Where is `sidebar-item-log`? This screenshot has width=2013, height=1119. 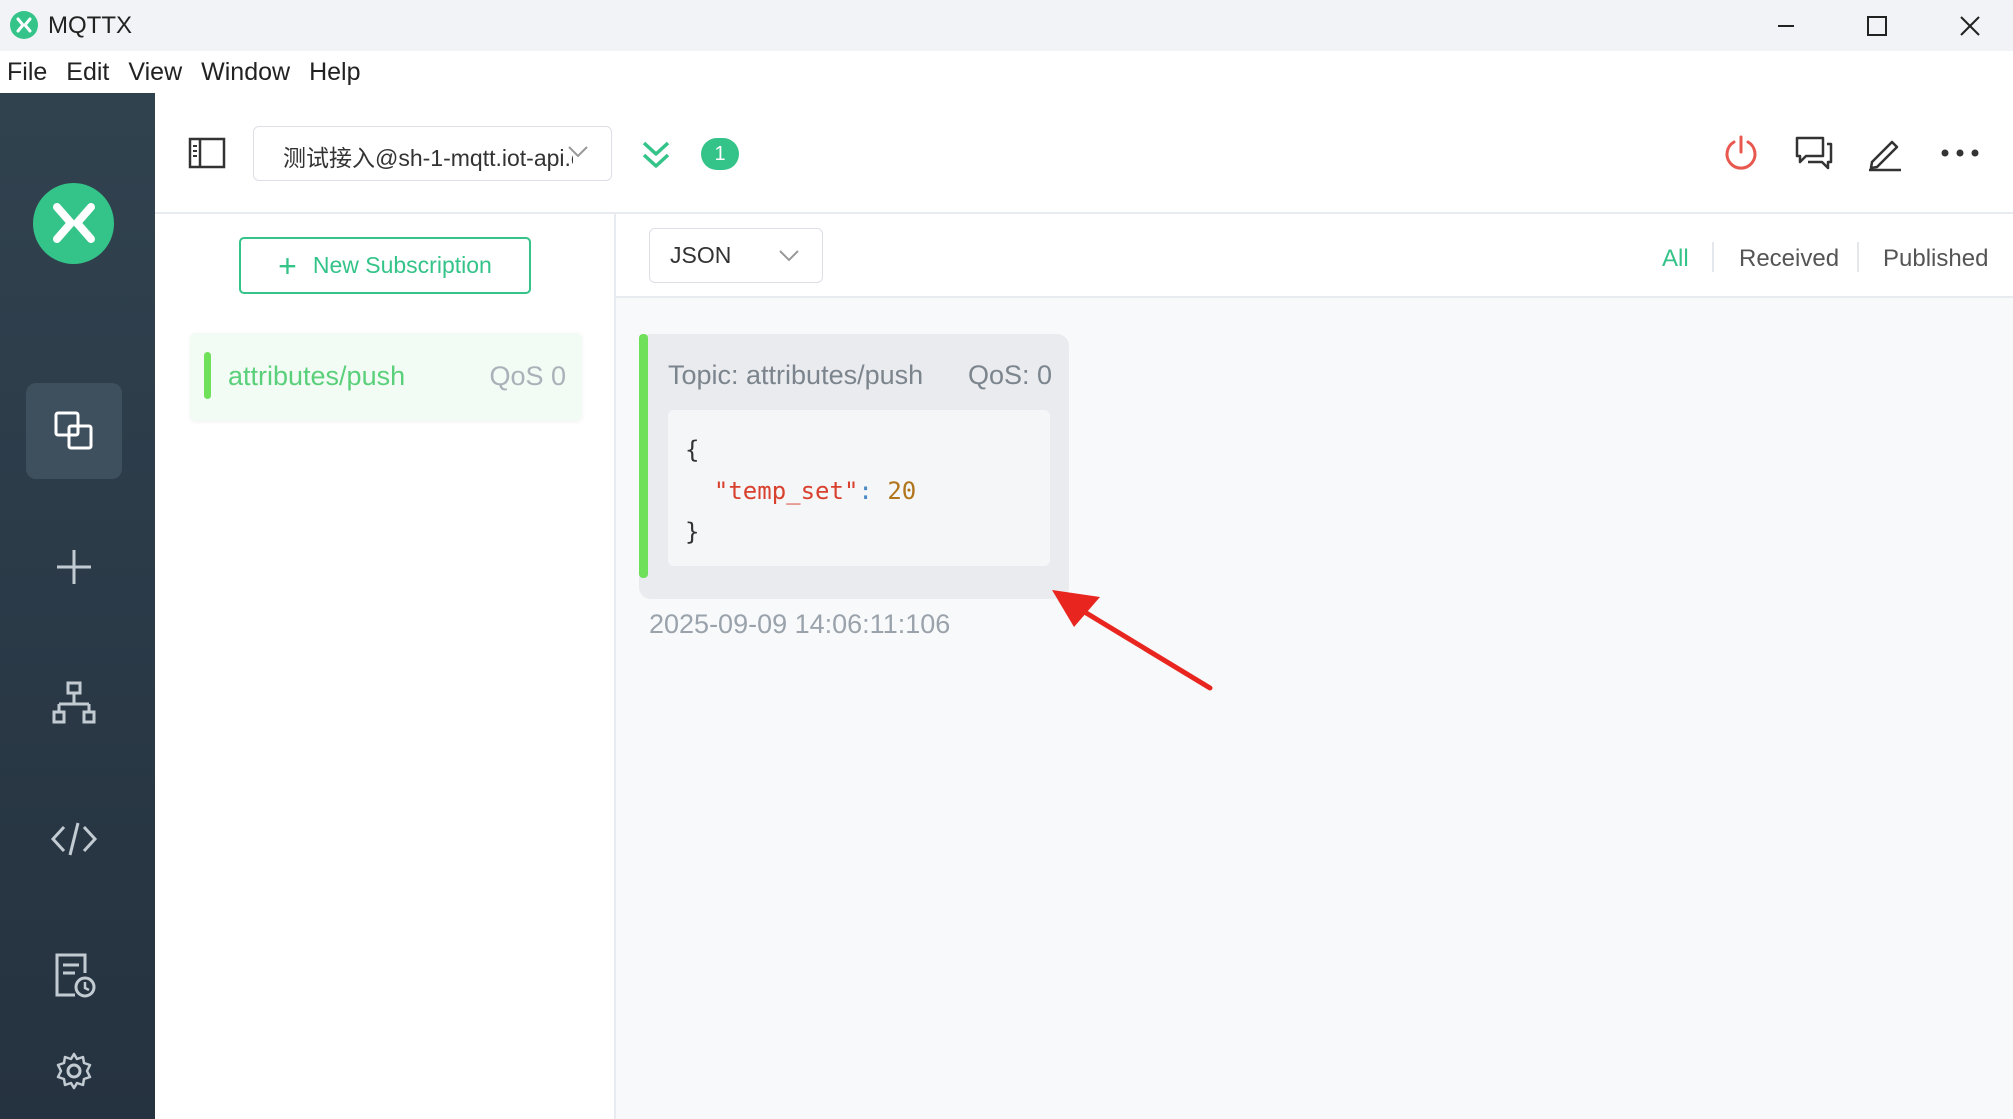
sidebar-item-log is located at coordinates (74, 975).